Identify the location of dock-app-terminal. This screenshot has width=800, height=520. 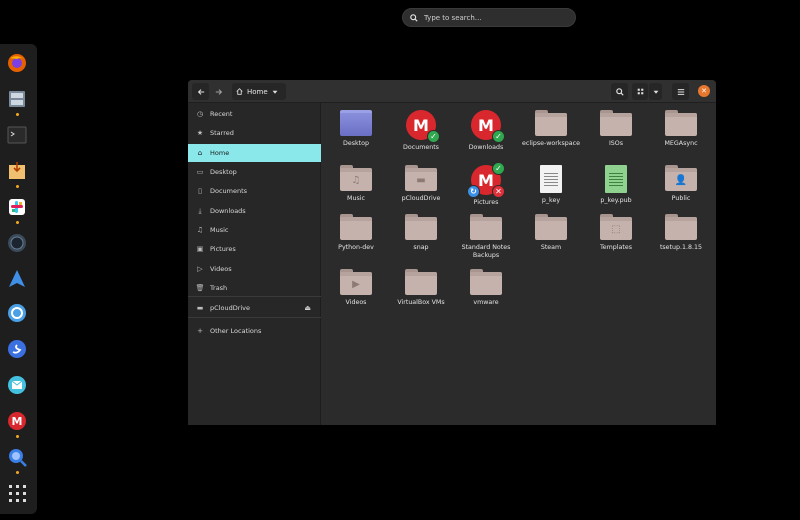
(17, 135).